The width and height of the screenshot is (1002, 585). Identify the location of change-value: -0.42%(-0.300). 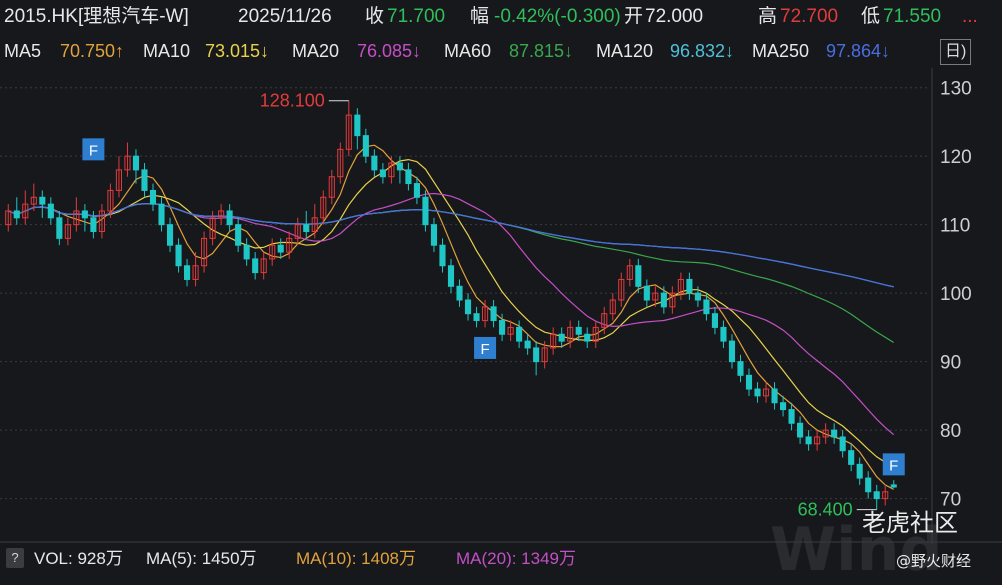
(557, 16).